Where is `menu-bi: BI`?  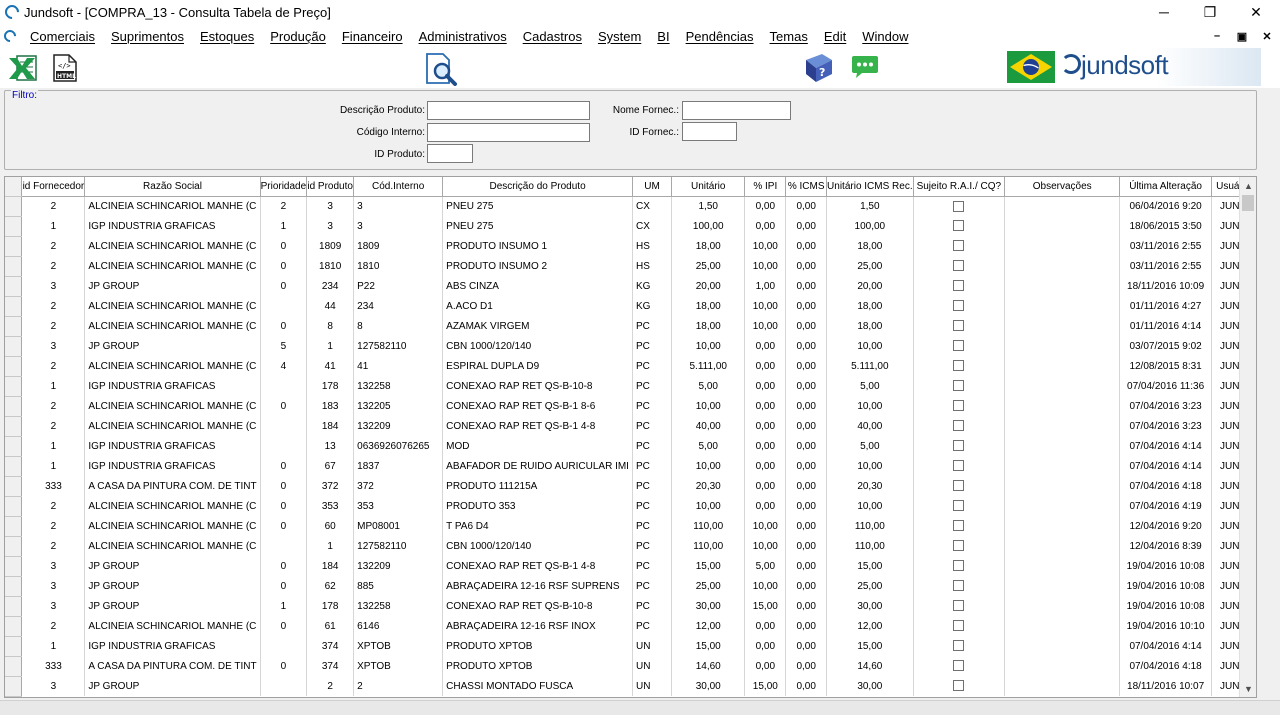
menu-bi: BI is located at coordinates (663, 36).